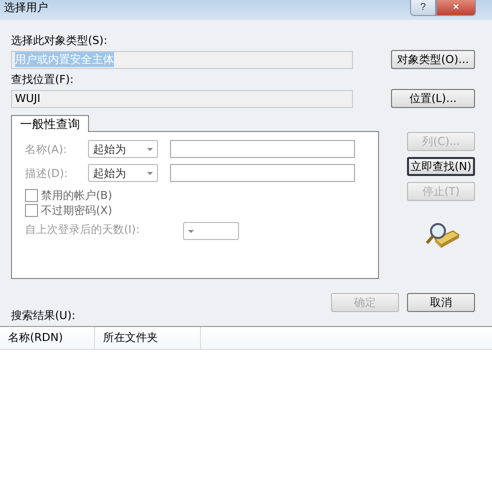 This screenshot has height=500, width=492. What do you see at coordinates (211, 231) in the screenshot?
I see `dropdown` at bounding box center [211, 231].